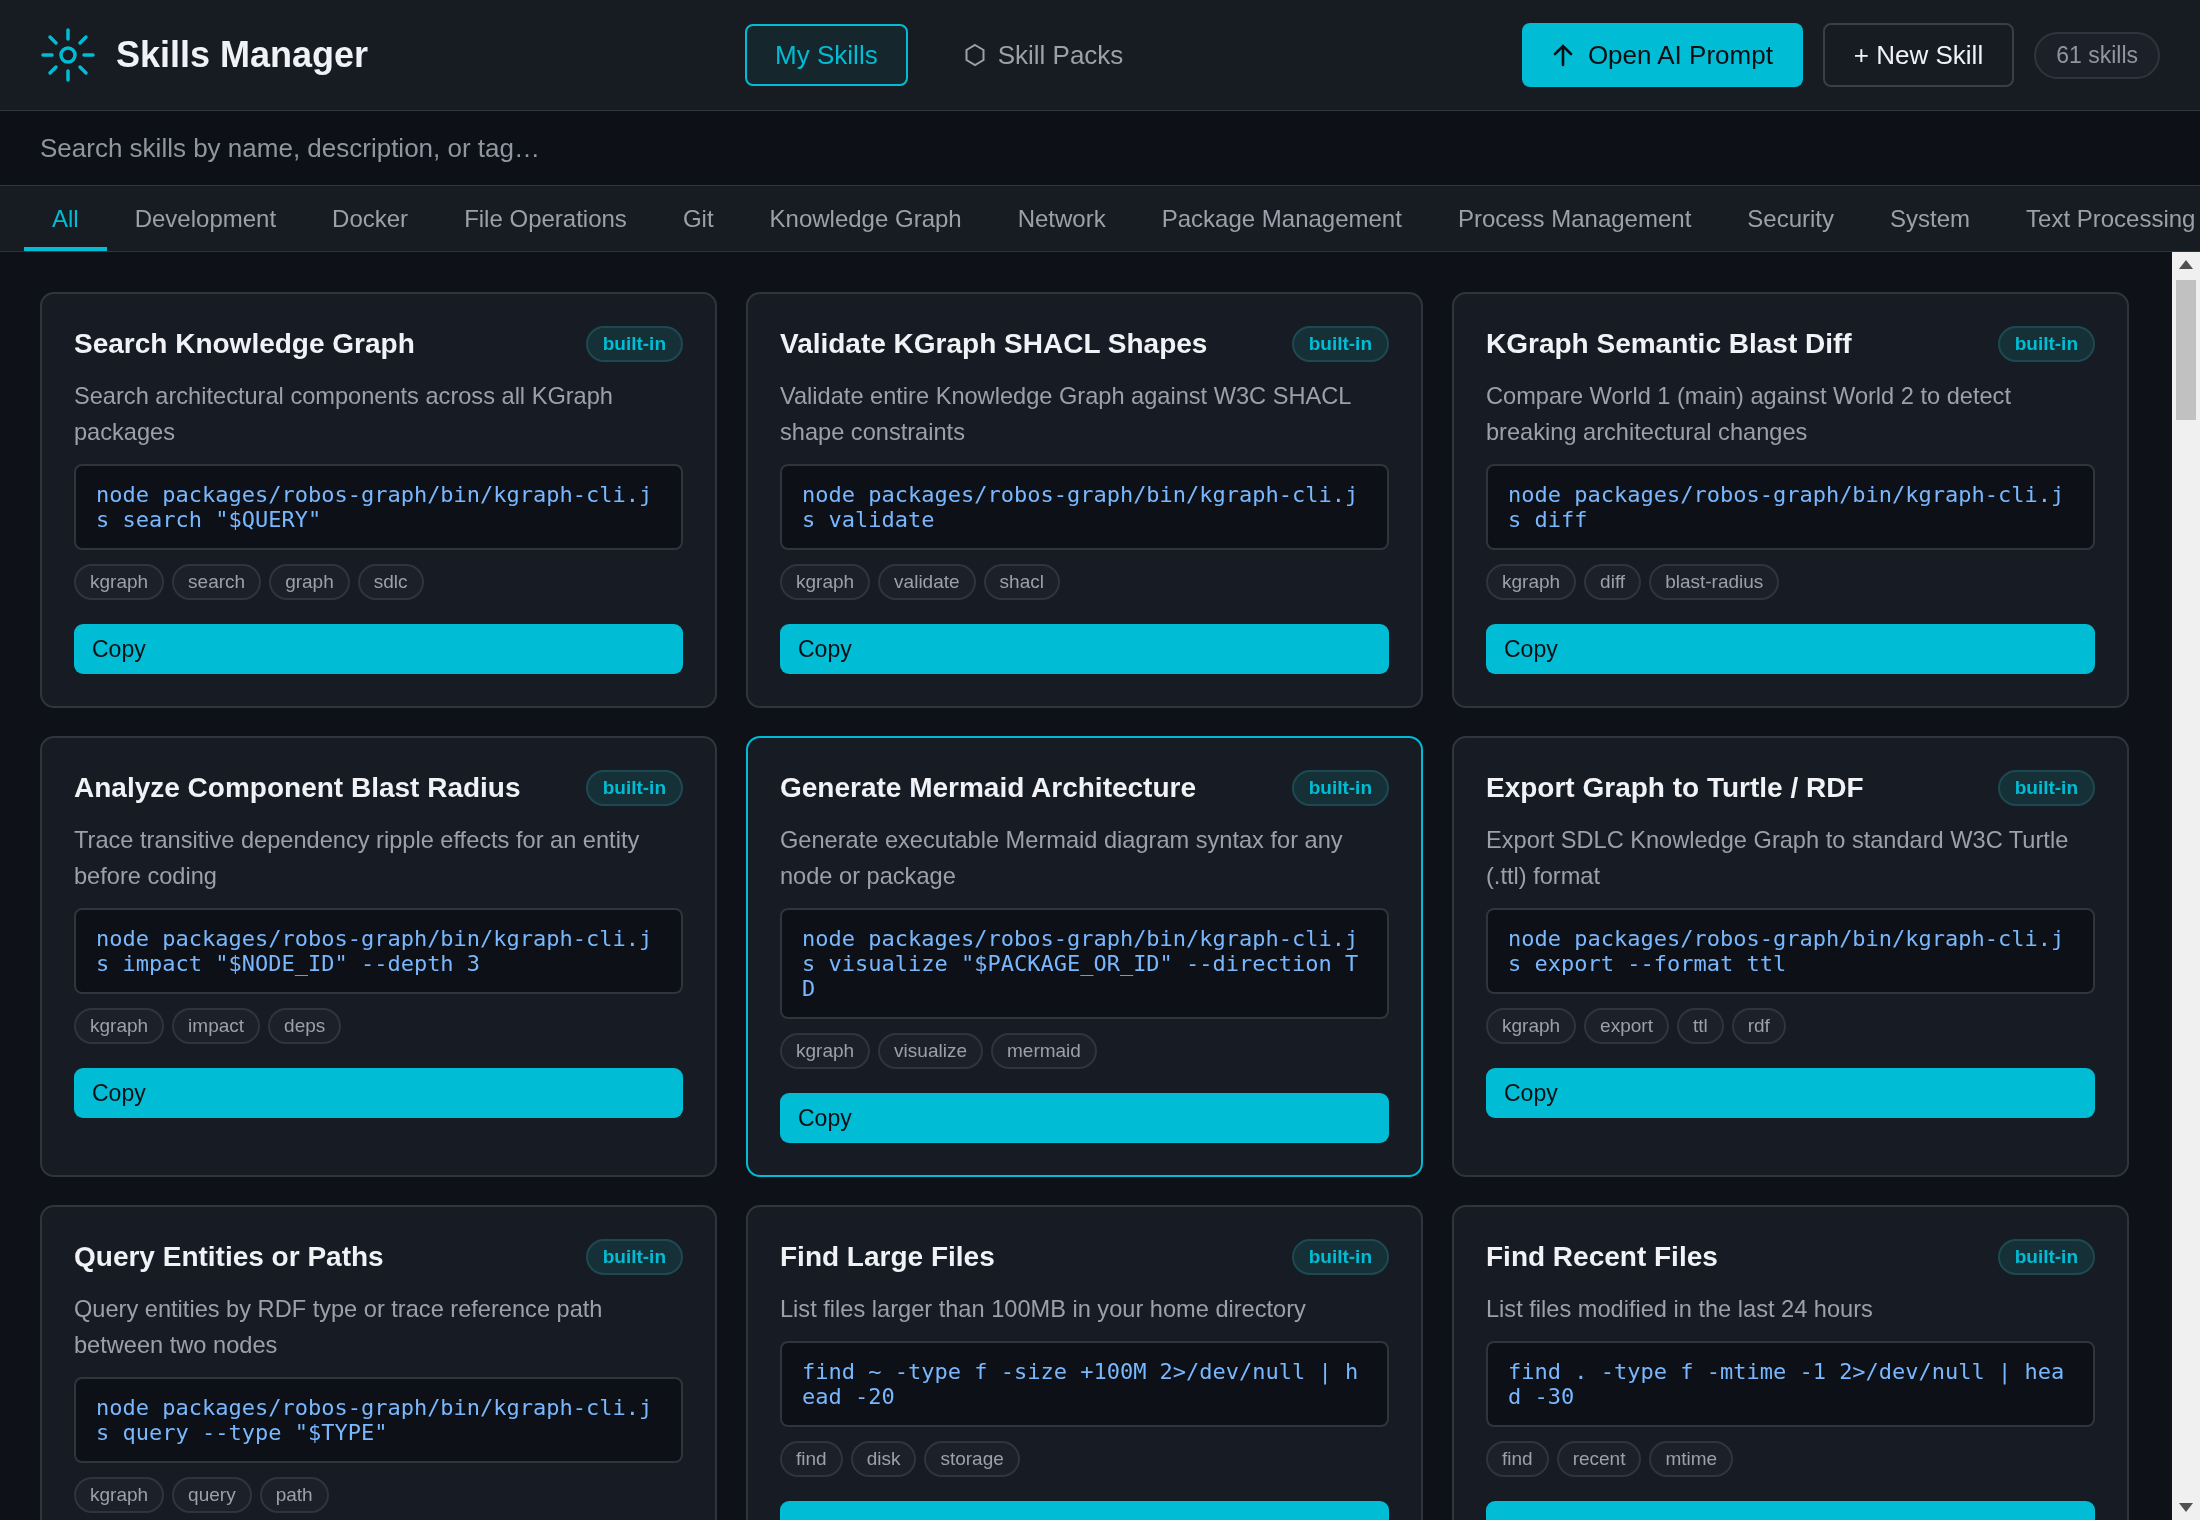 This screenshot has width=2200, height=1520. What do you see at coordinates (2186, 1507) in the screenshot?
I see `scroll-down-icon` at bounding box center [2186, 1507].